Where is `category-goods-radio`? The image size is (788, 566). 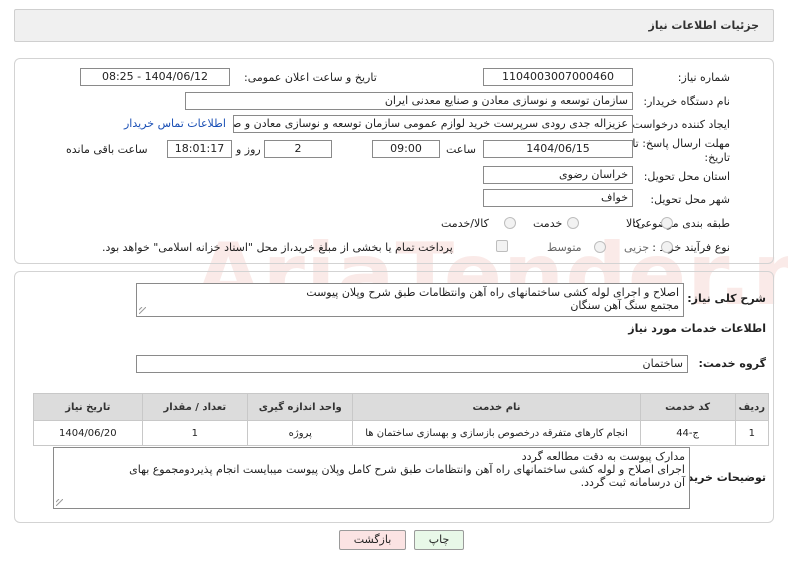
category-goods-radio is located at coordinates (667, 223).